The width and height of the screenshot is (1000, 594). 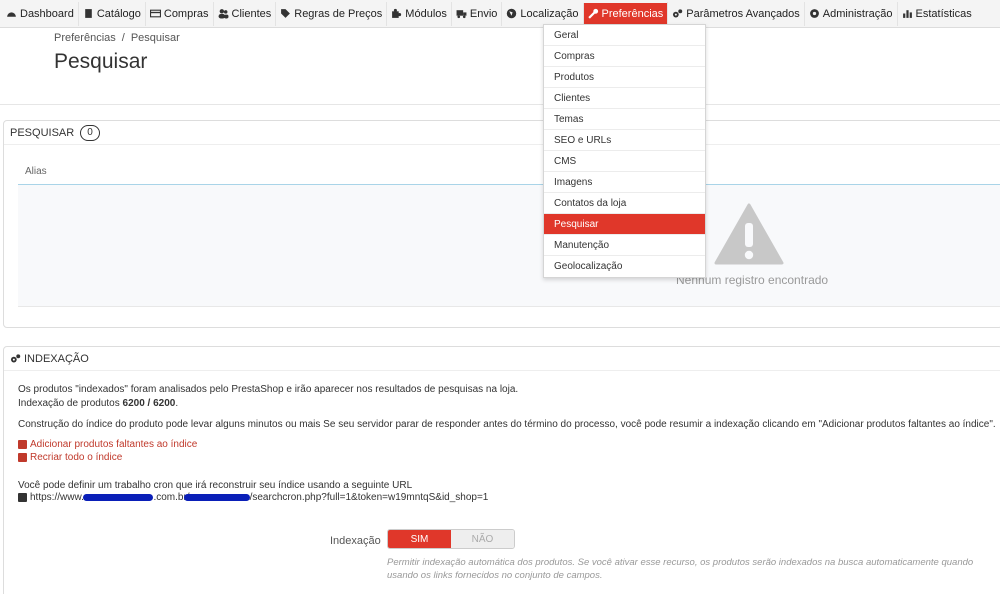 I want to click on index-progress: Indexação de produtos 6200 / 6200., so click(x=98, y=403).